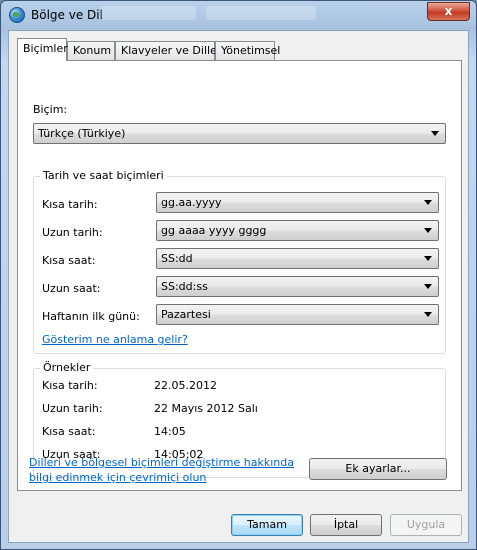  I want to click on short-date-select: gg.aa.yyyy, so click(297, 202).